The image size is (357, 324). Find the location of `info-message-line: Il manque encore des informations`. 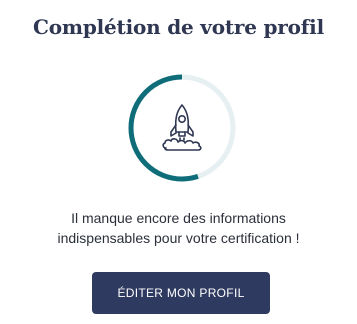

info-message-line: Il manque encore des informations is located at coordinates (178, 218).